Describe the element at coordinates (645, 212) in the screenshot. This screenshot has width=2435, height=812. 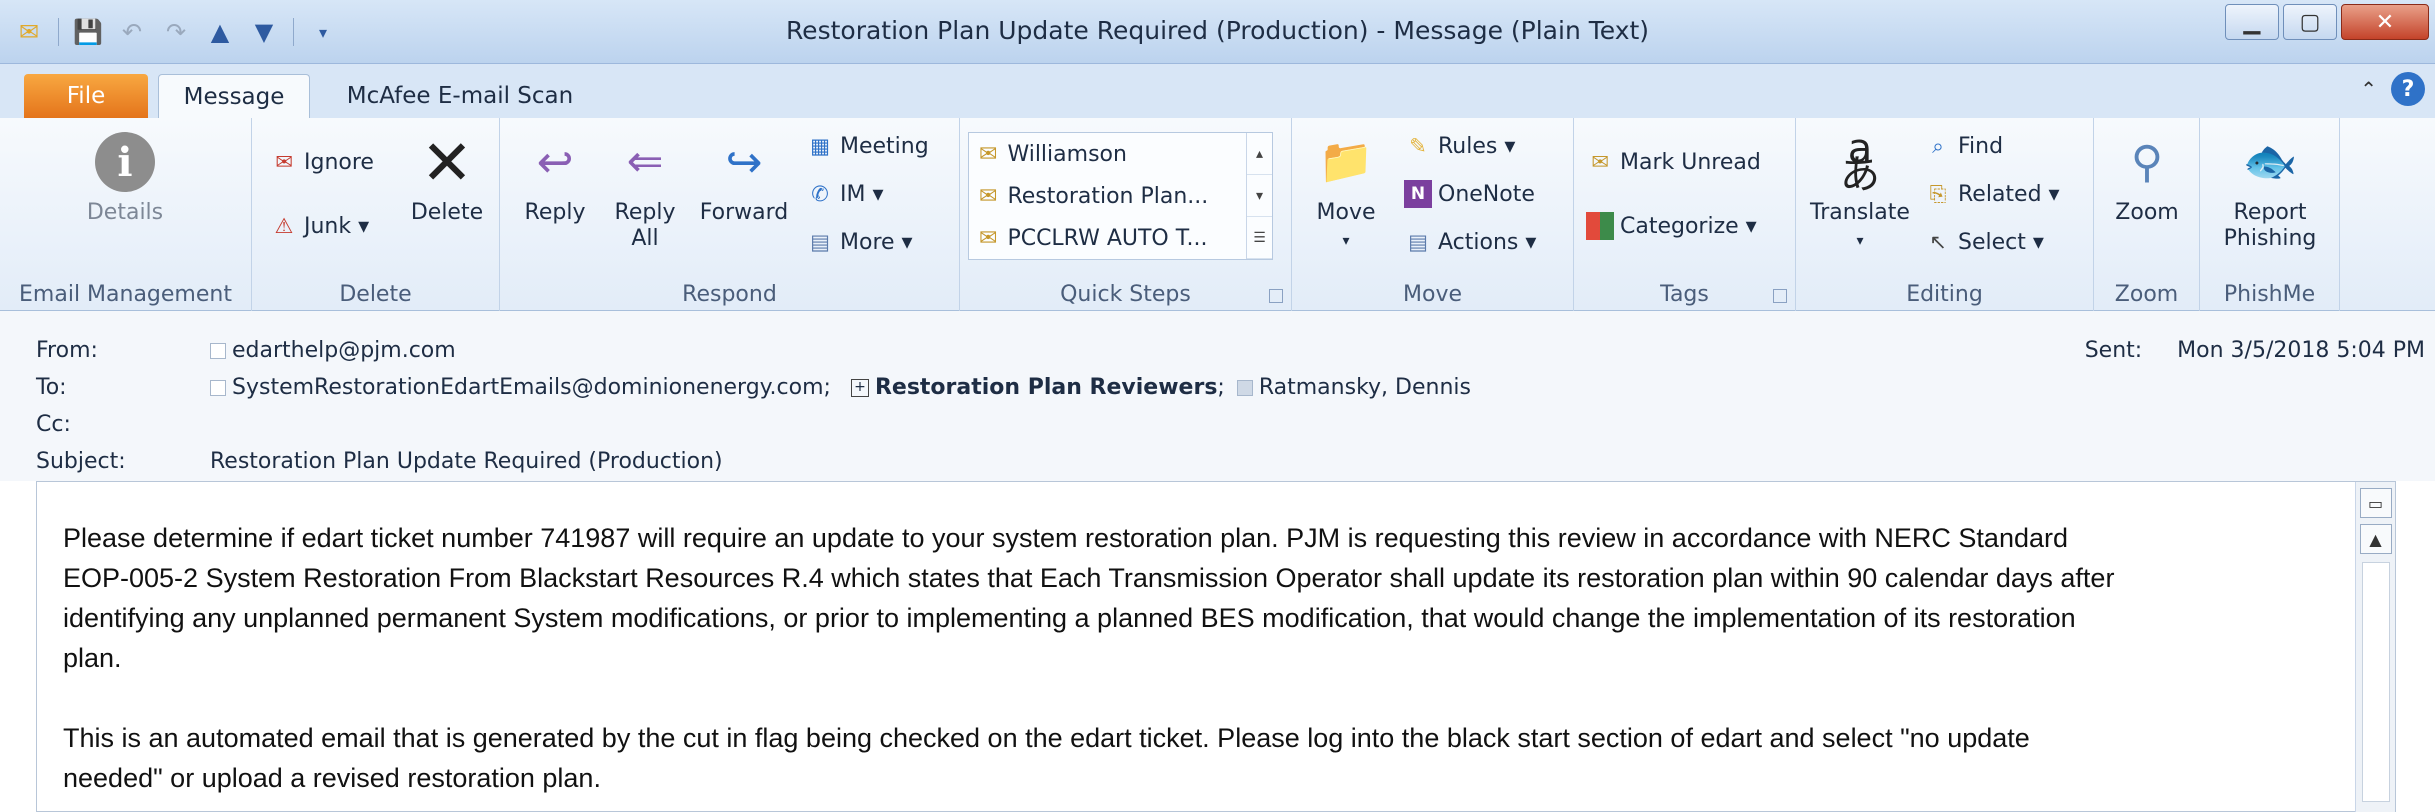
I see `reply-all-label: Reply` at that location.